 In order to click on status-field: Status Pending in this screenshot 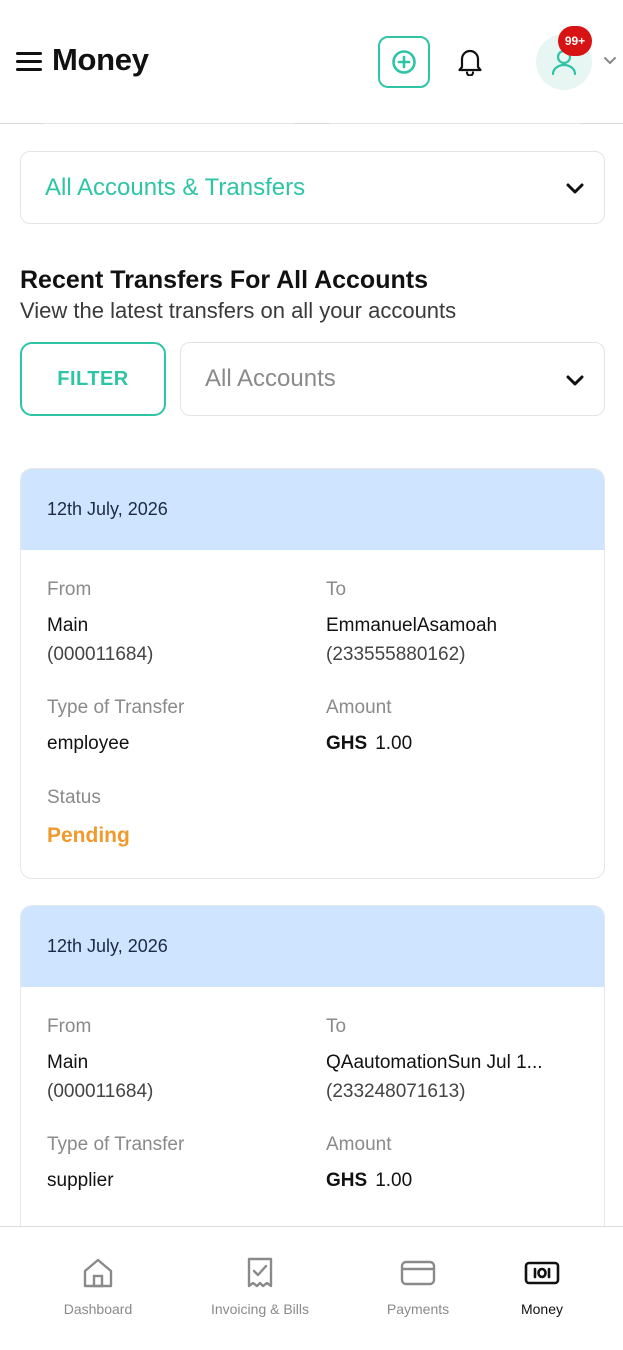, I will do `click(88, 818)`.